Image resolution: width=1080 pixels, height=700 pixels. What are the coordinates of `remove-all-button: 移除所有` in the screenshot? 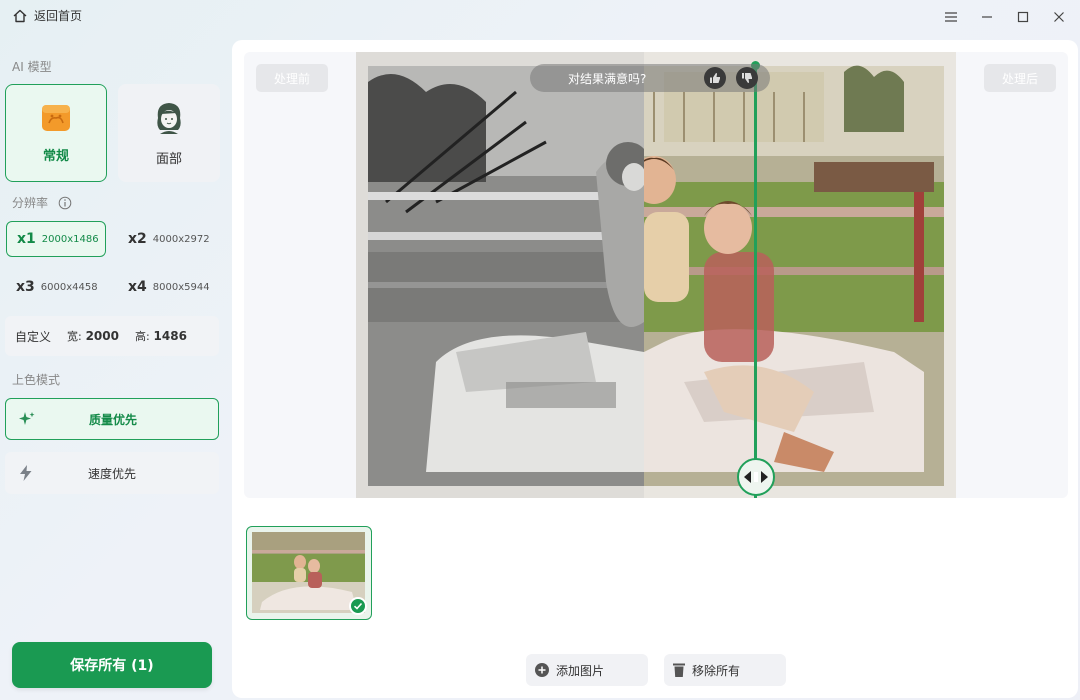 It's located at (725, 670).